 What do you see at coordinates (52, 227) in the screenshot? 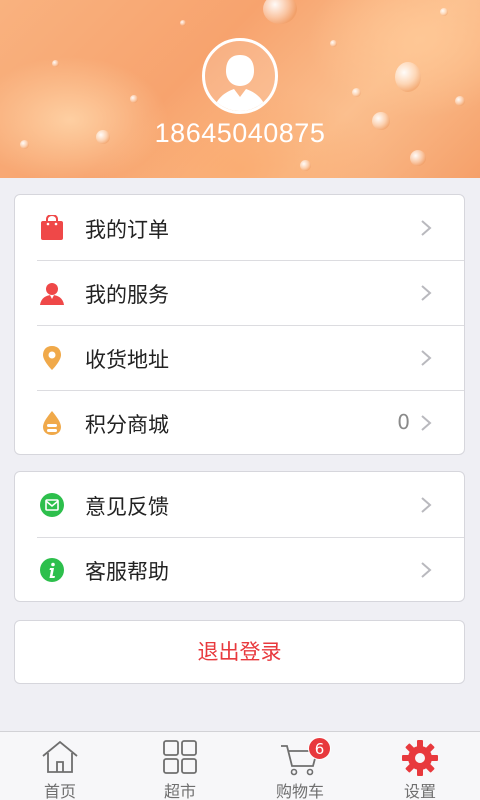
I see `shopping-bag-icon` at bounding box center [52, 227].